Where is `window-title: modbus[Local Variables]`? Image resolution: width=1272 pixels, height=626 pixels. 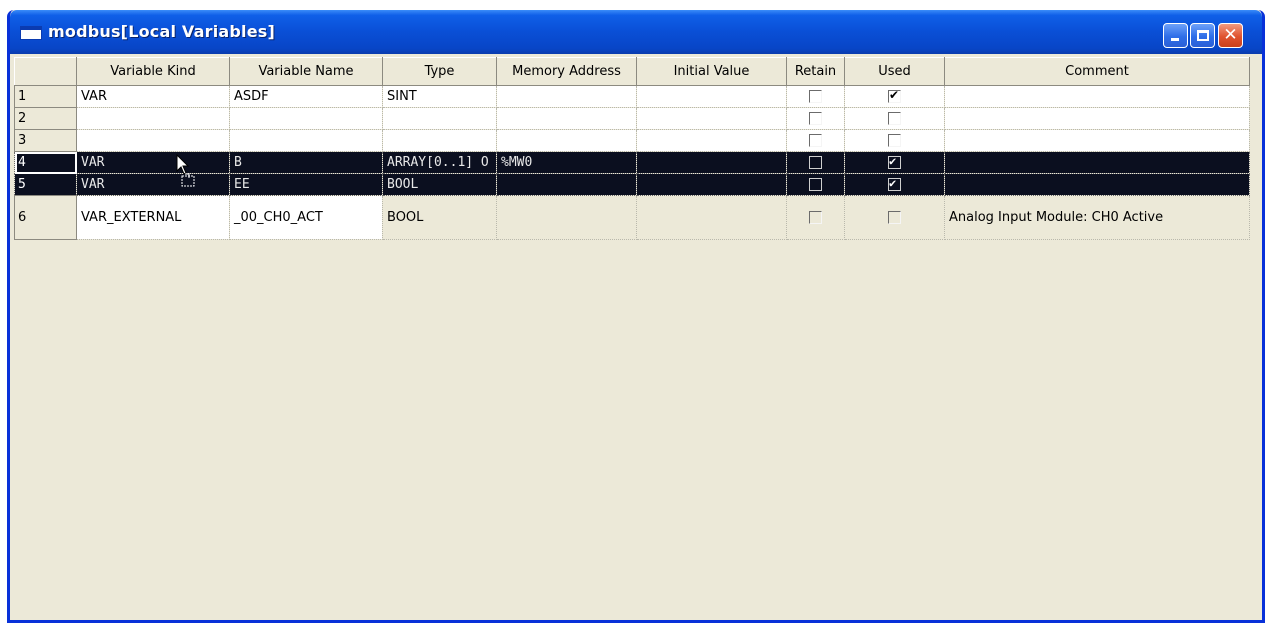
window-title: modbus[Local Variables] is located at coordinates (162, 31).